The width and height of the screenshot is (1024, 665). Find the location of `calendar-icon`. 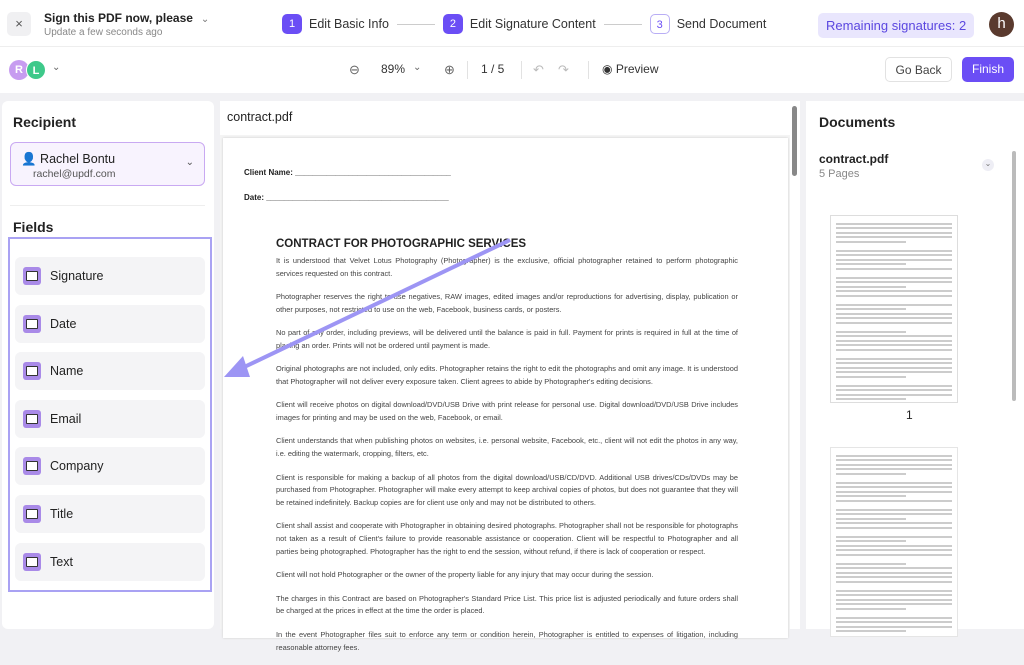

calendar-icon is located at coordinates (32, 324).